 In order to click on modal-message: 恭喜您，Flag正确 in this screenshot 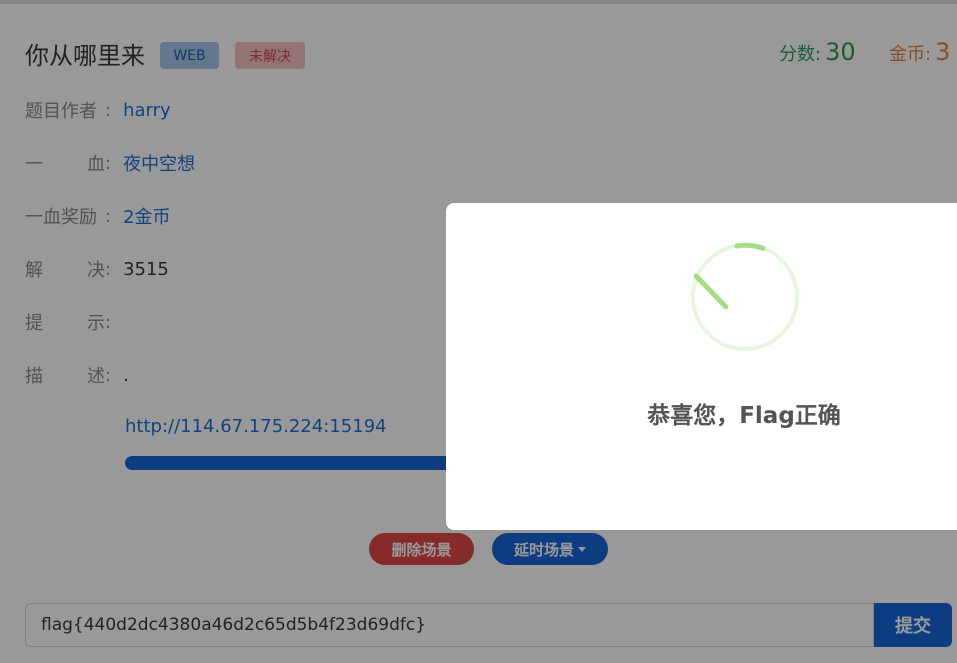, I will do `click(744, 416)`.